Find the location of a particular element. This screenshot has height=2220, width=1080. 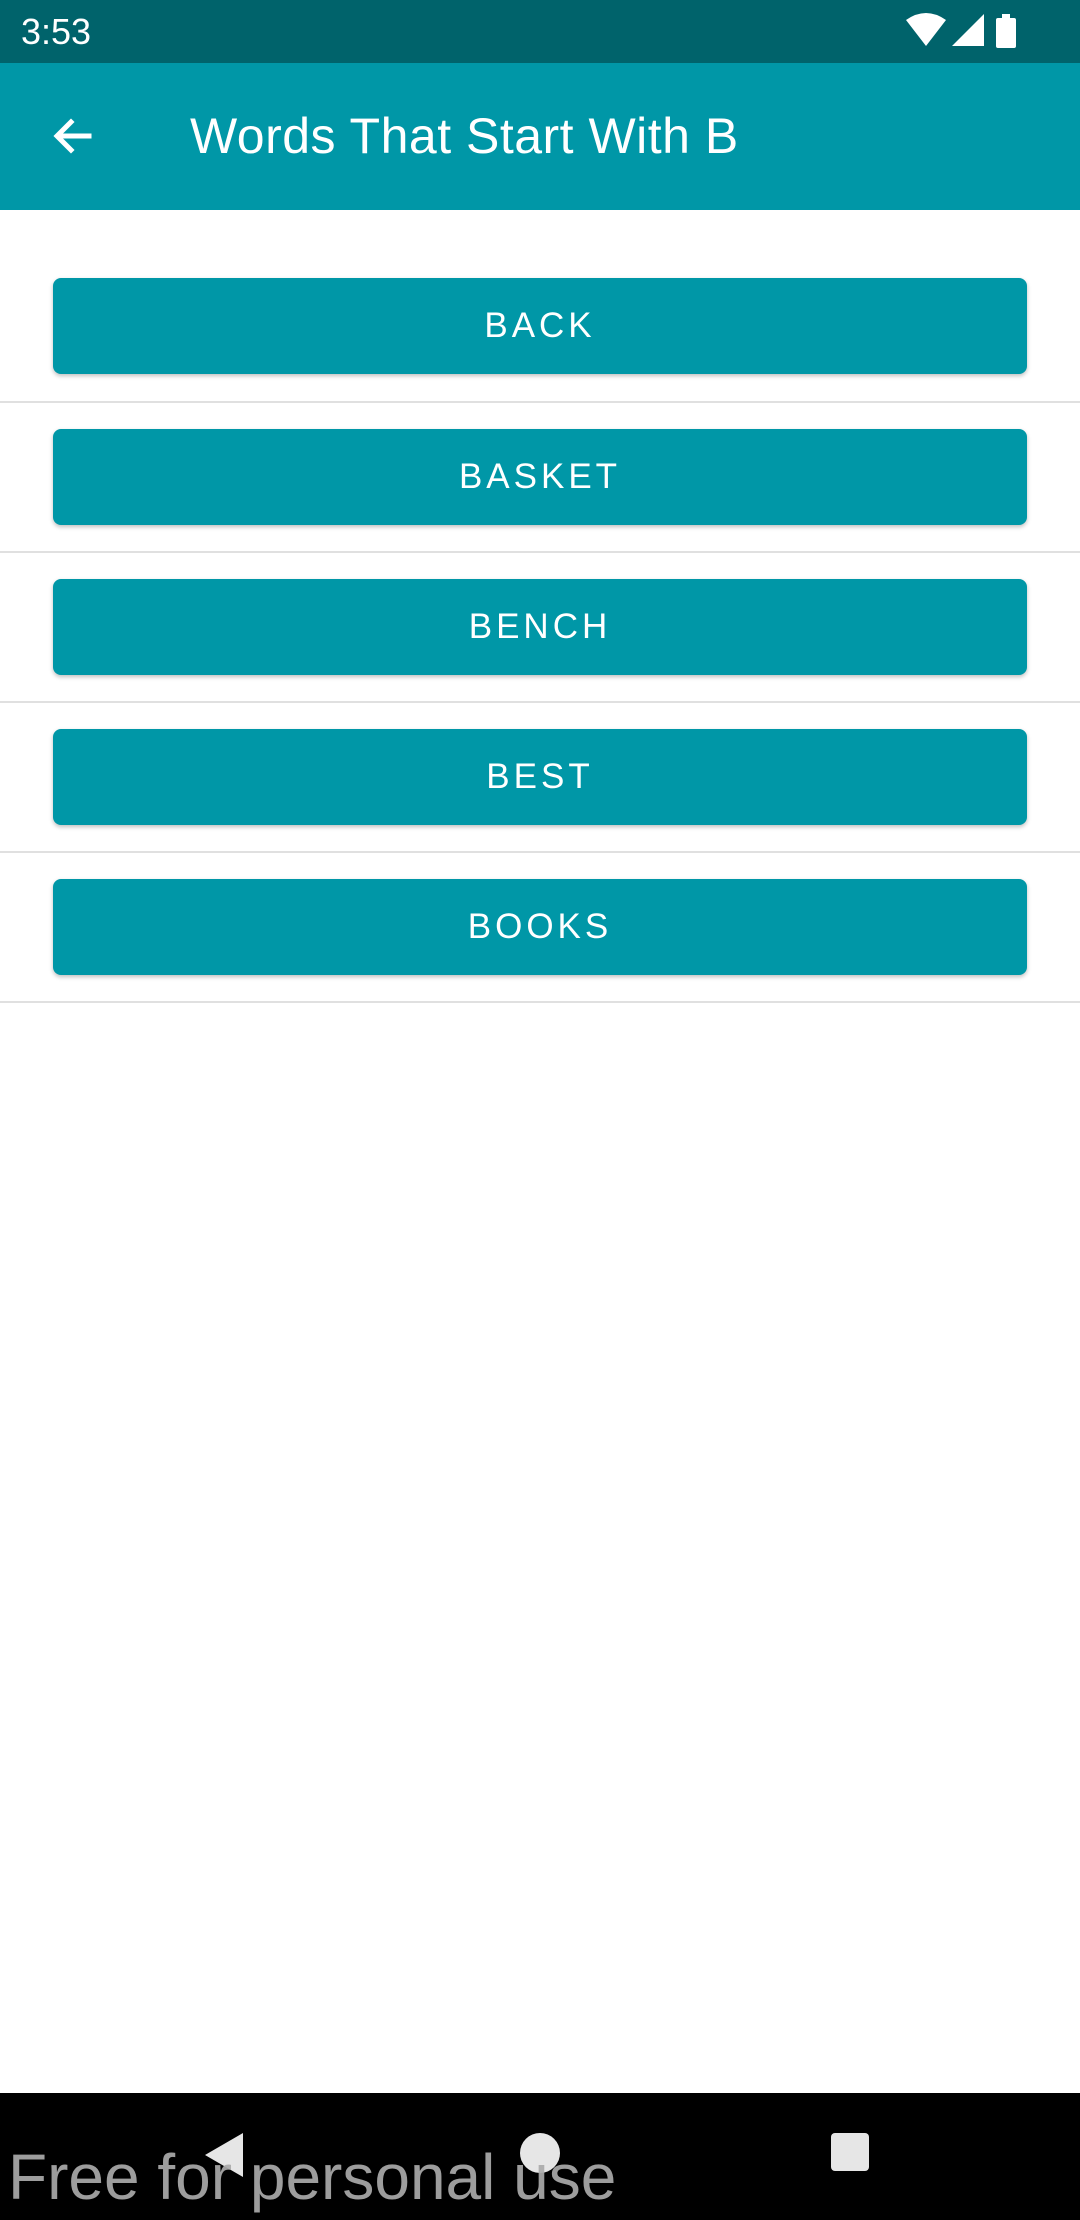

list-item: BOOKS is located at coordinates (540, 928).